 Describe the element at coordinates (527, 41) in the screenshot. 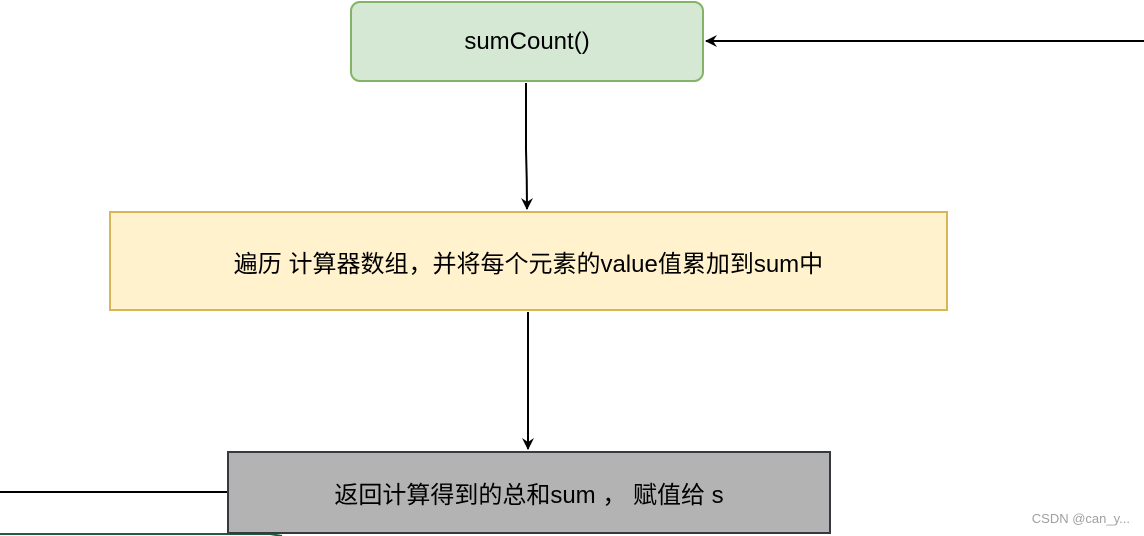

I see `node-start-sumcount: sumCount()` at that location.